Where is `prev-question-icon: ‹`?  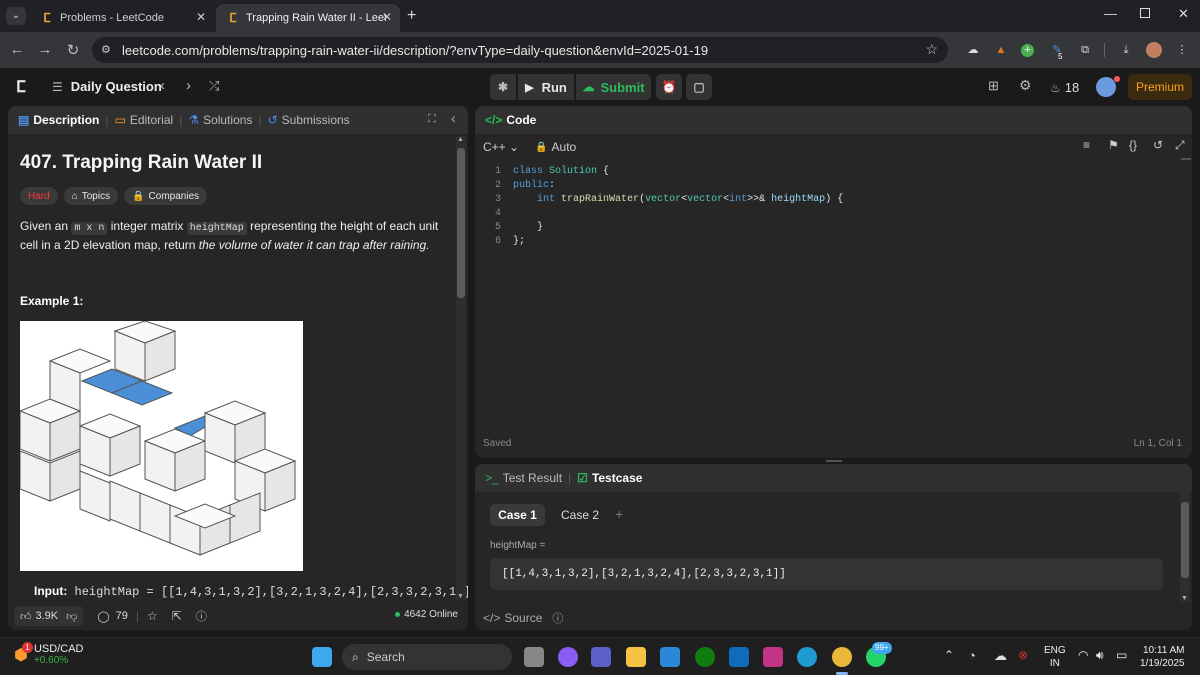
prev-question-icon: ‹ is located at coordinates (162, 85).